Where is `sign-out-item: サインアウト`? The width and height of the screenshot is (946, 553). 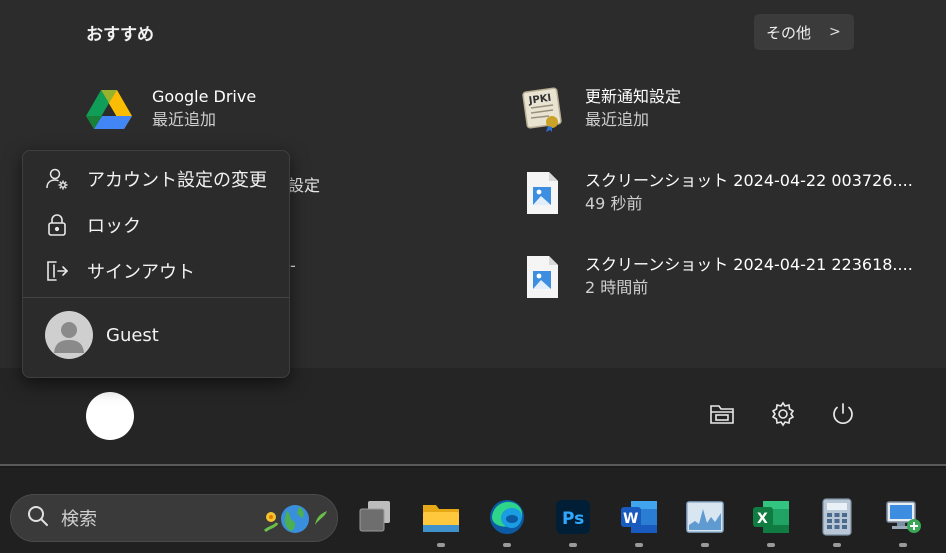 sign-out-item: サインアウト is located at coordinates (156, 271).